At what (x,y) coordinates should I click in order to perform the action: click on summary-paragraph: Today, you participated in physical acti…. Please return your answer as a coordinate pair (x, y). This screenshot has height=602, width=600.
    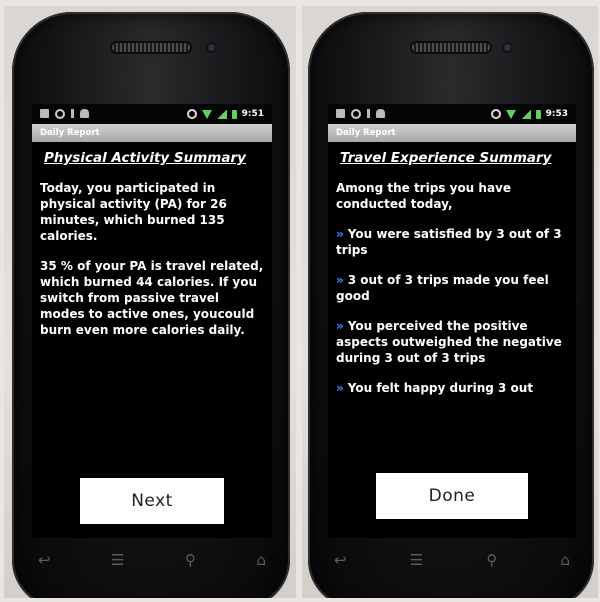
    Looking at the image, I should click on (133, 212).